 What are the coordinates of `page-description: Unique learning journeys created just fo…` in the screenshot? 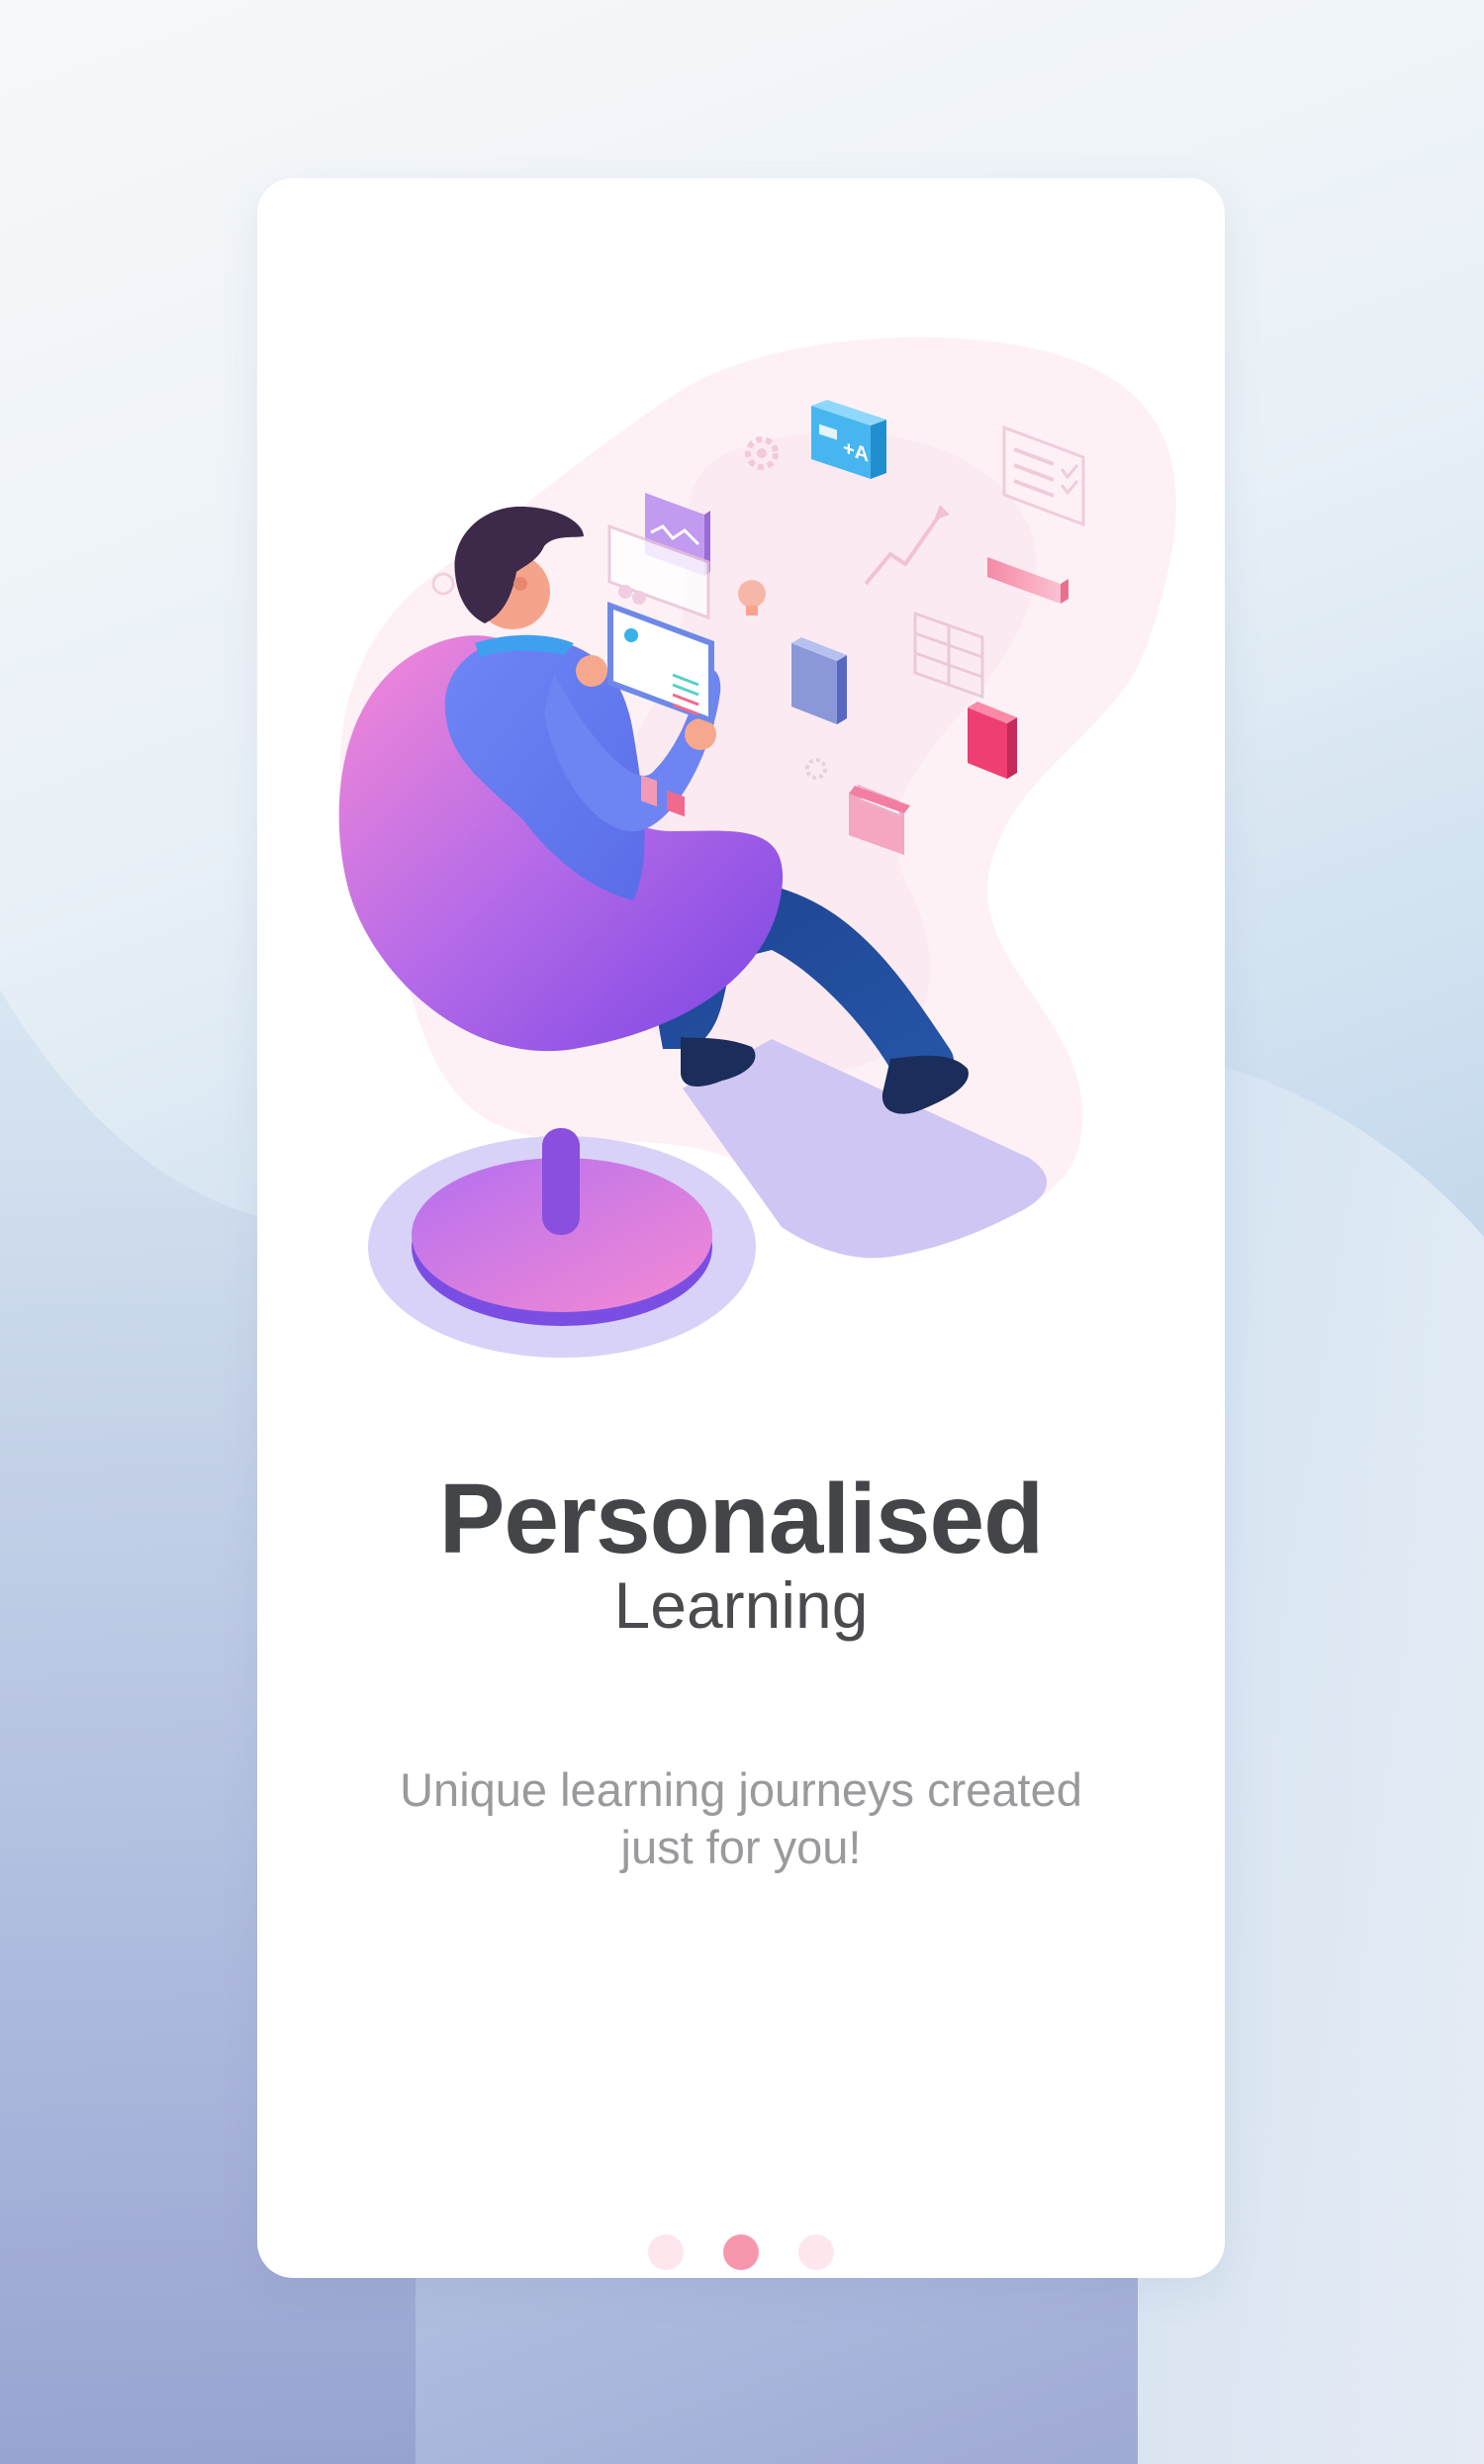 It's located at (741, 1818).